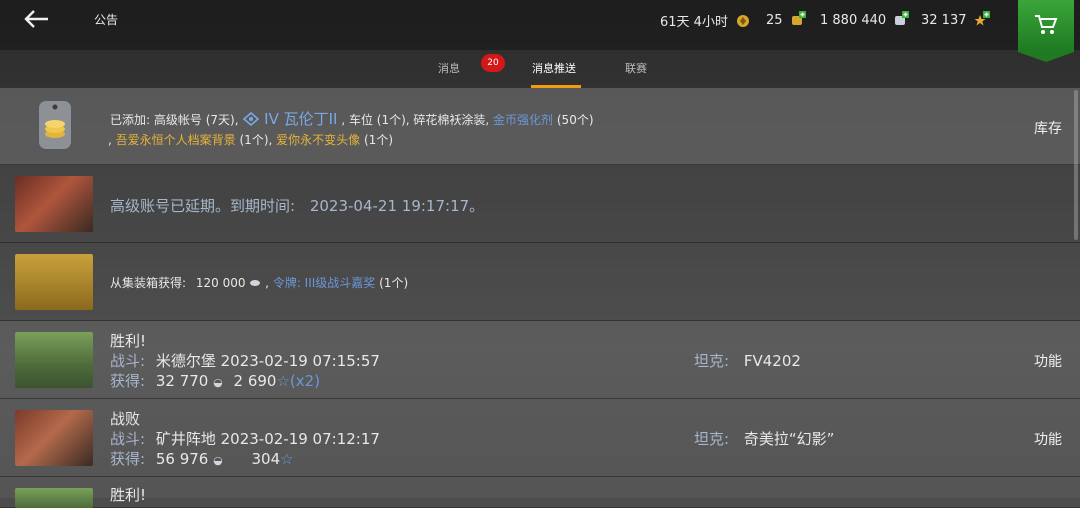  I want to click on premium-medal-icon, so click(743, 21).